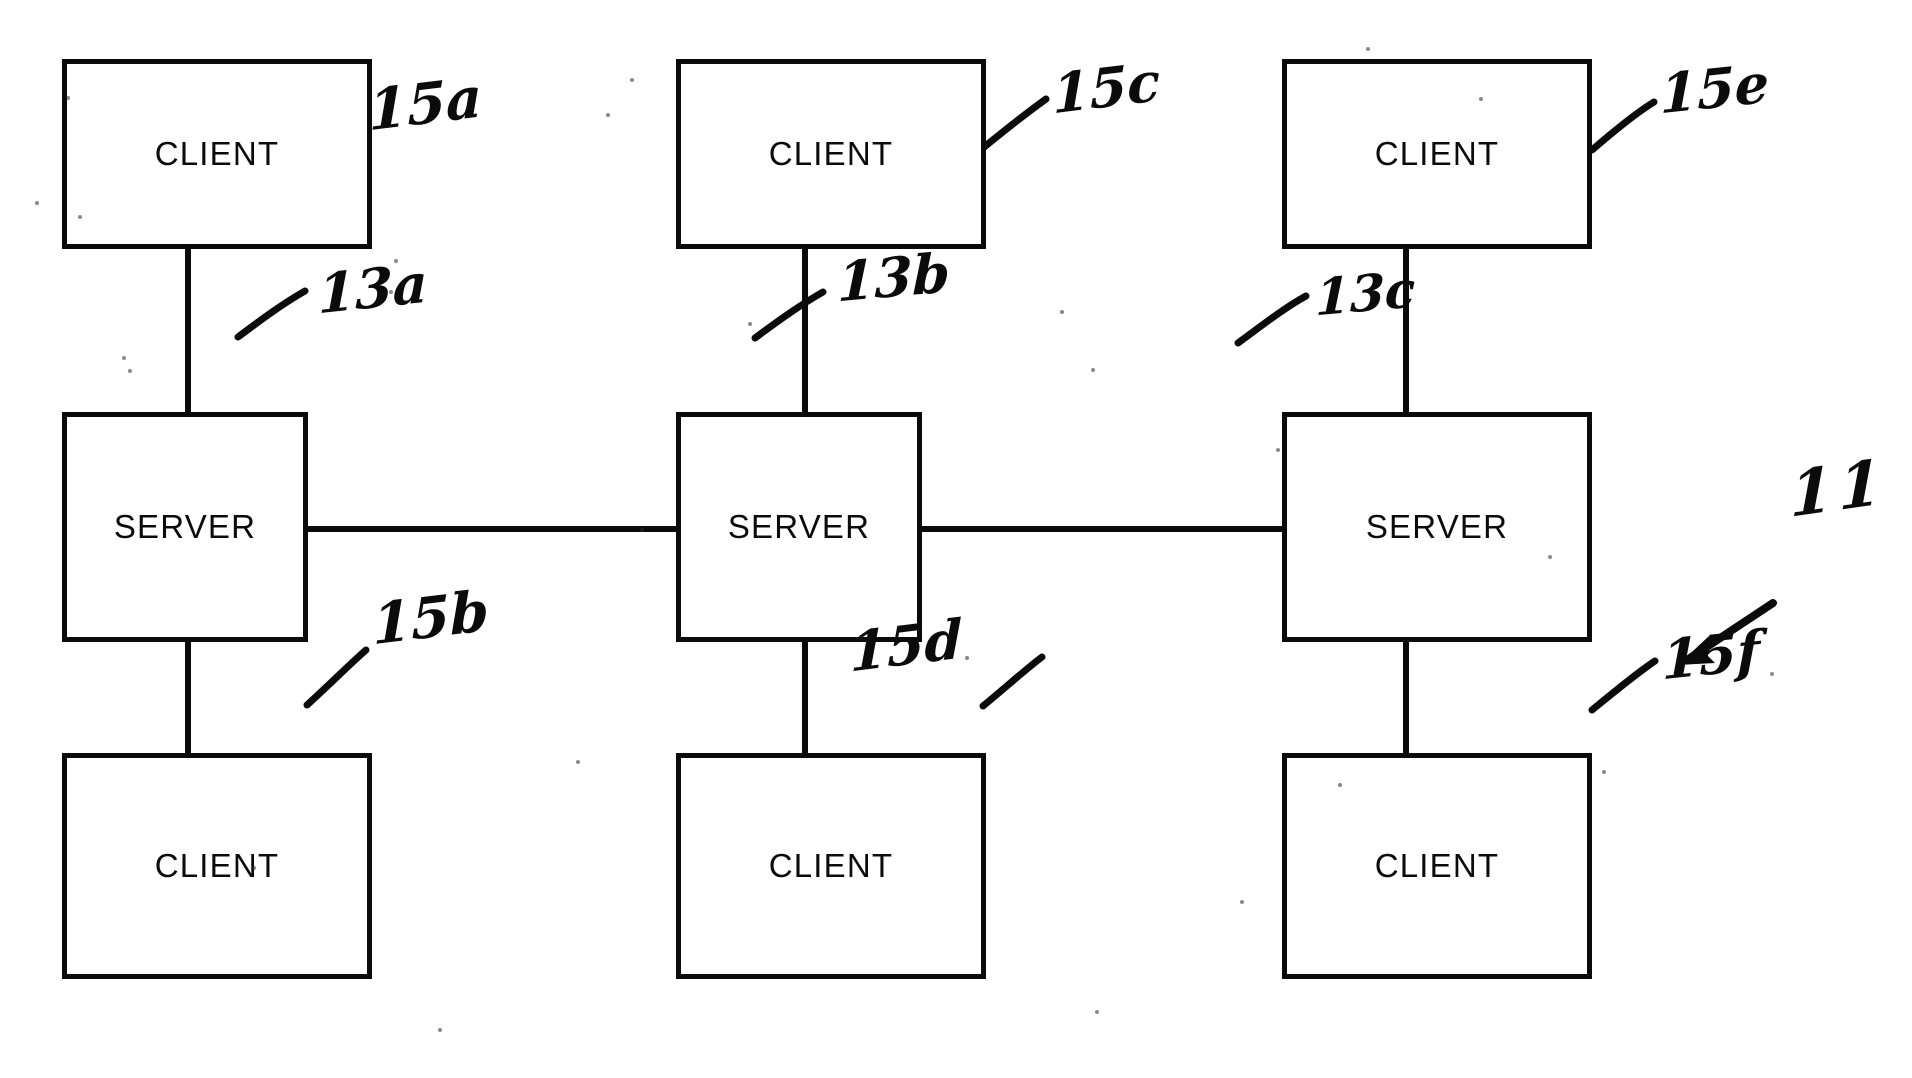 Image resolution: width=1912 pixels, height=1078 pixels. I want to click on client-box-15e: CLIENT, so click(1437, 154).